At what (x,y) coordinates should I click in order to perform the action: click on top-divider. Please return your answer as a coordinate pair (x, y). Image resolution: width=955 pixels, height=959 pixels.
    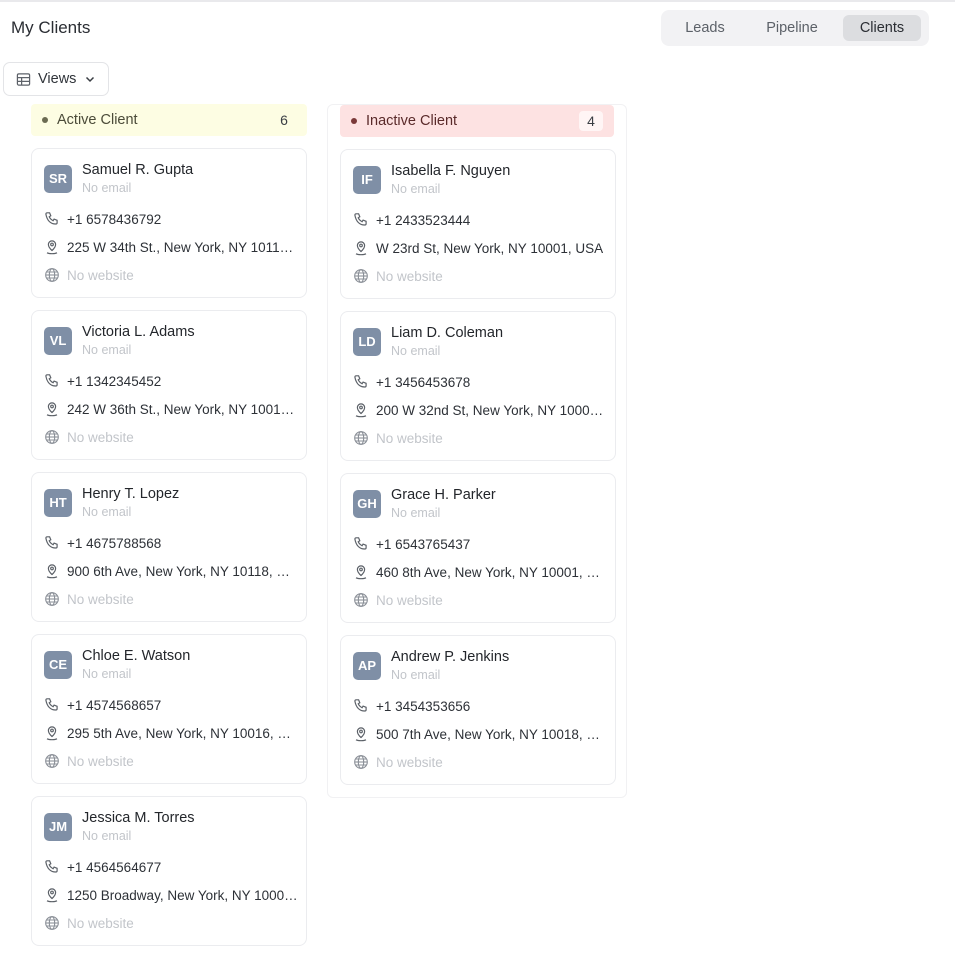
    Looking at the image, I should click on (477, 1).